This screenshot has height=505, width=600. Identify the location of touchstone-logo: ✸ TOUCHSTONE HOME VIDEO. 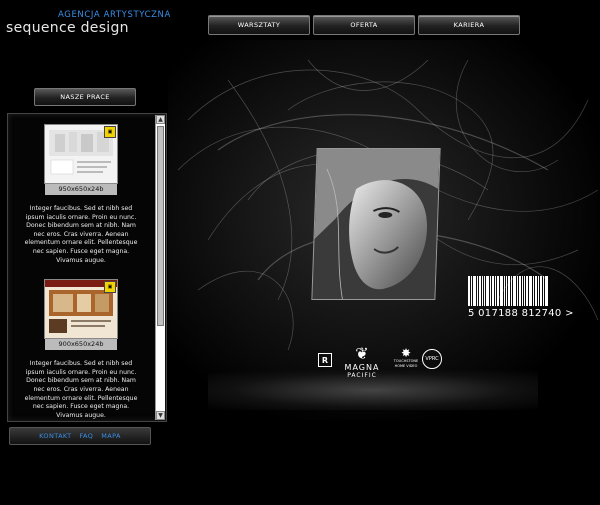
(406, 357).